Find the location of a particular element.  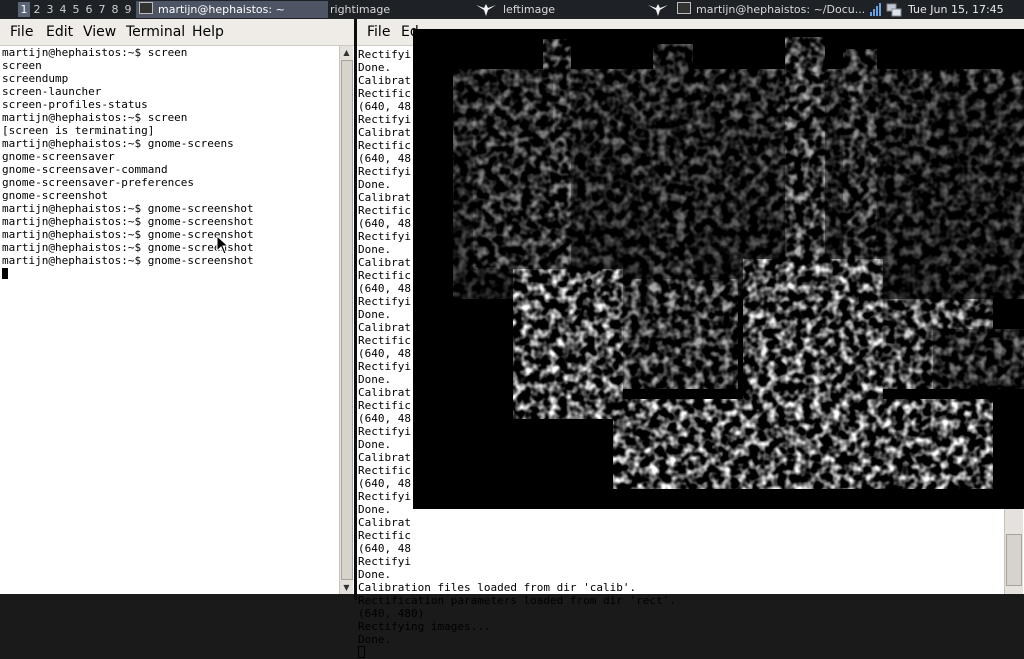

workspace-8: 8 is located at coordinates (115, 9).